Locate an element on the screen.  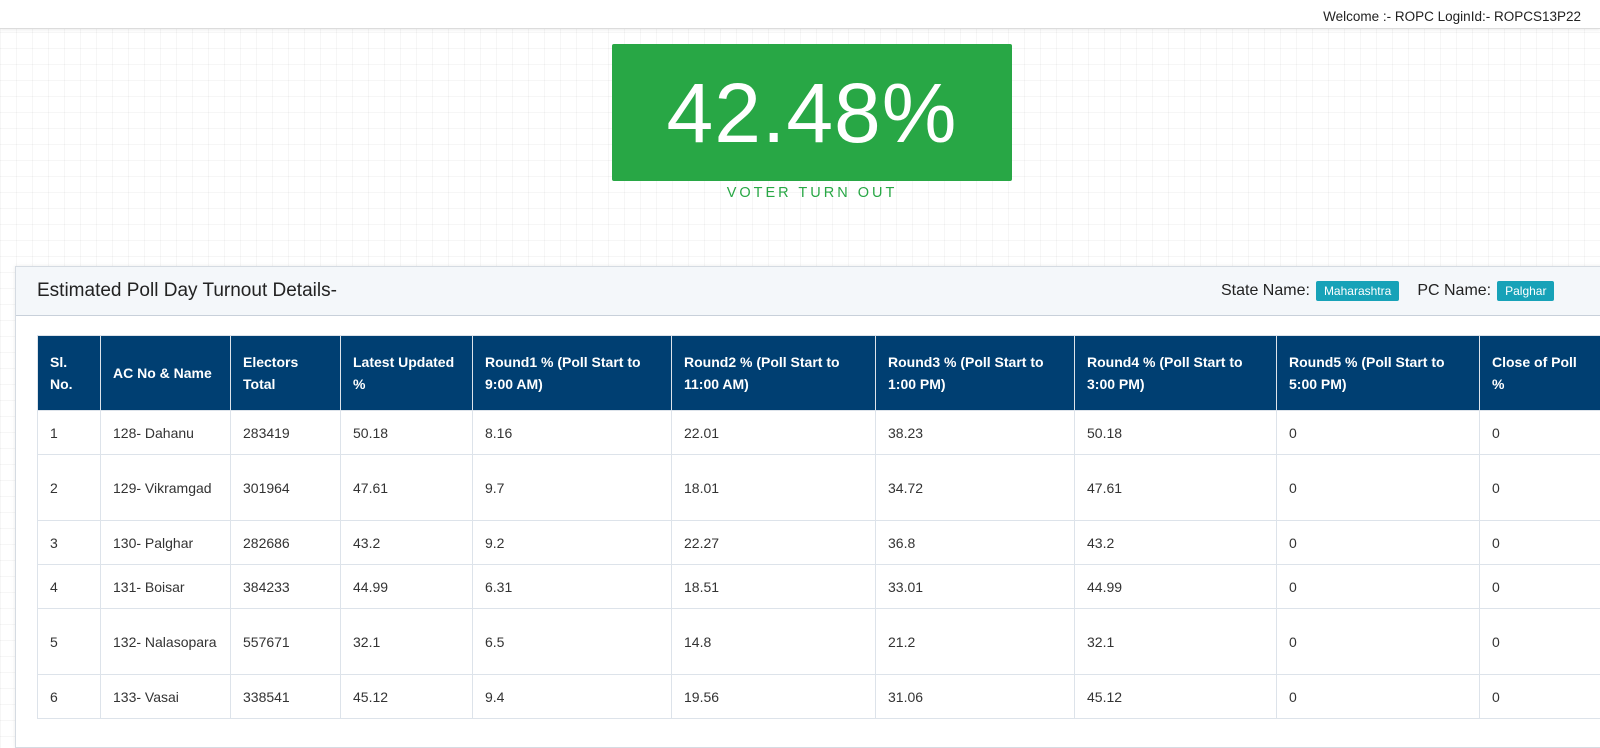
cell-ac-name: 132- Nalasopara is located at coordinates (166, 642).